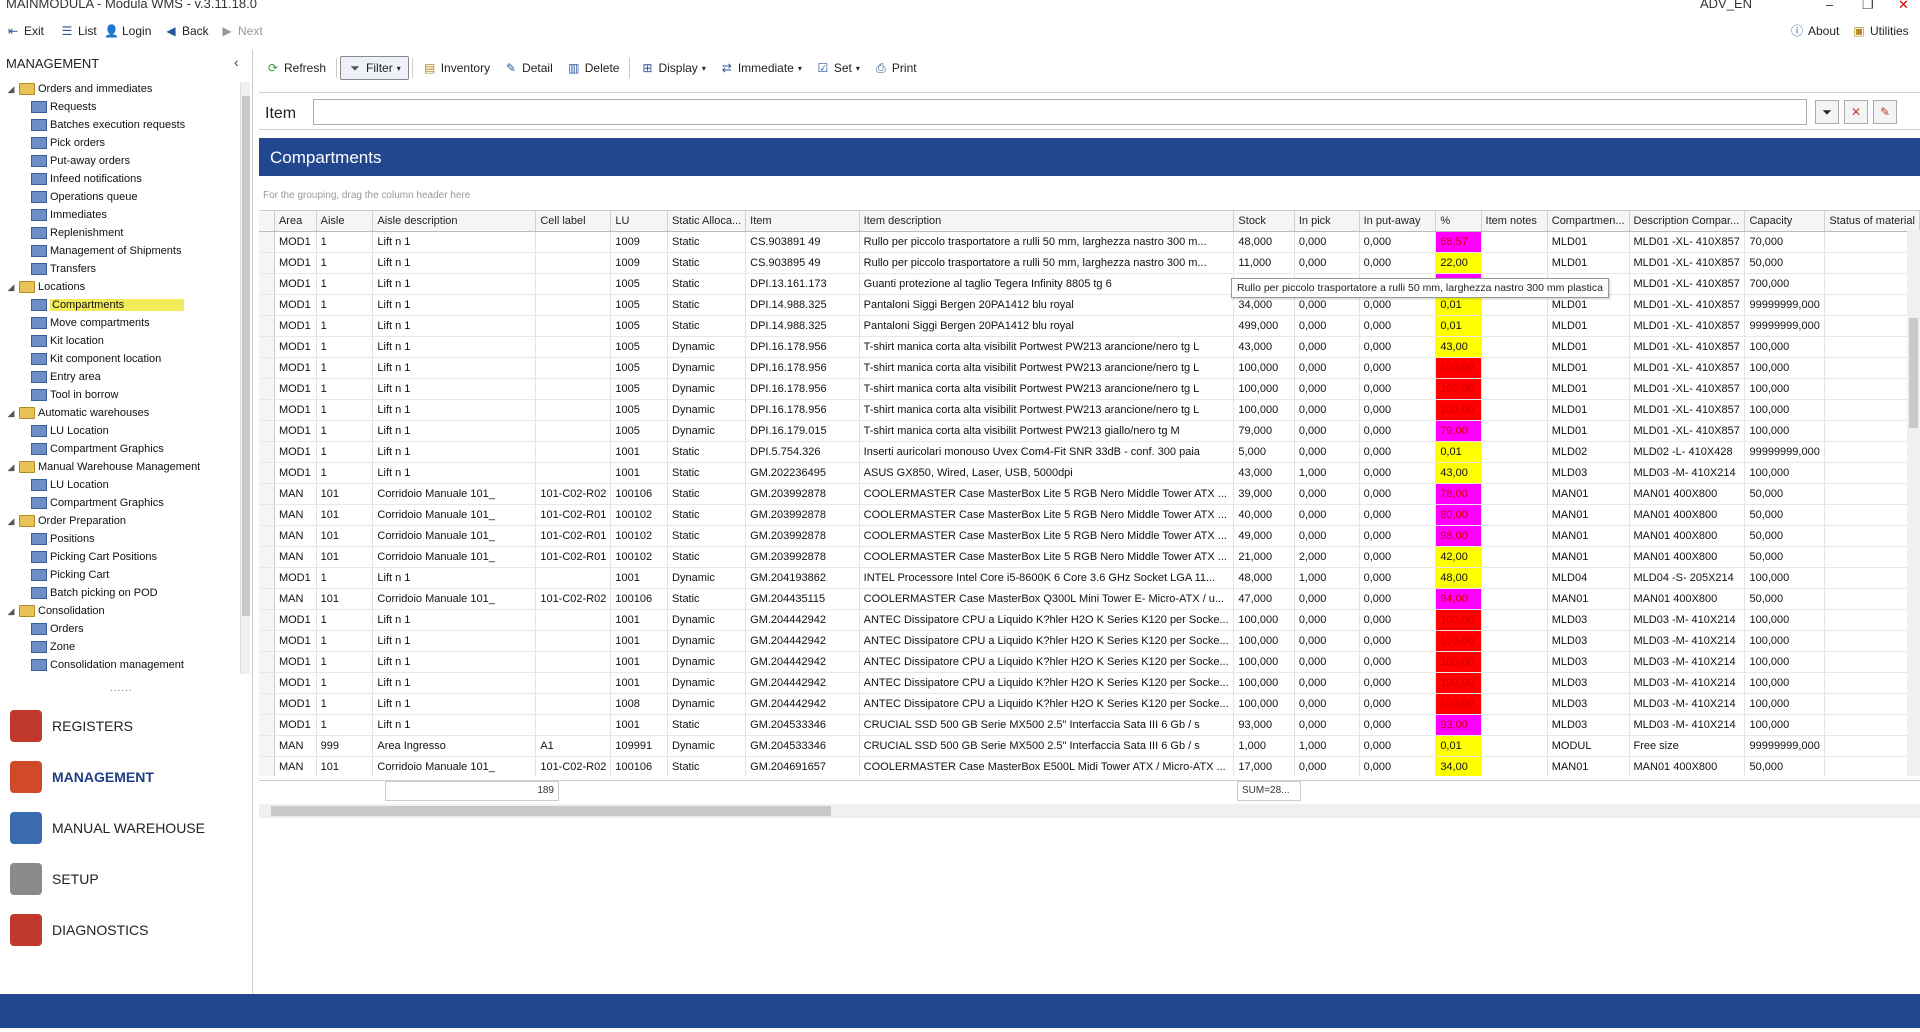  I want to click on filter-button: ⏷ Filter ▾, so click(374, 68).